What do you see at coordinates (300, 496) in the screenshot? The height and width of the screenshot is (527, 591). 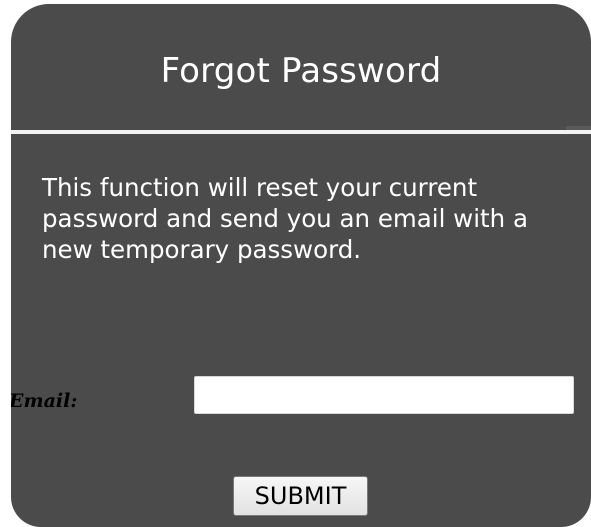 I see `submit-button: SUBMIT` at bounding box center [300, 496].